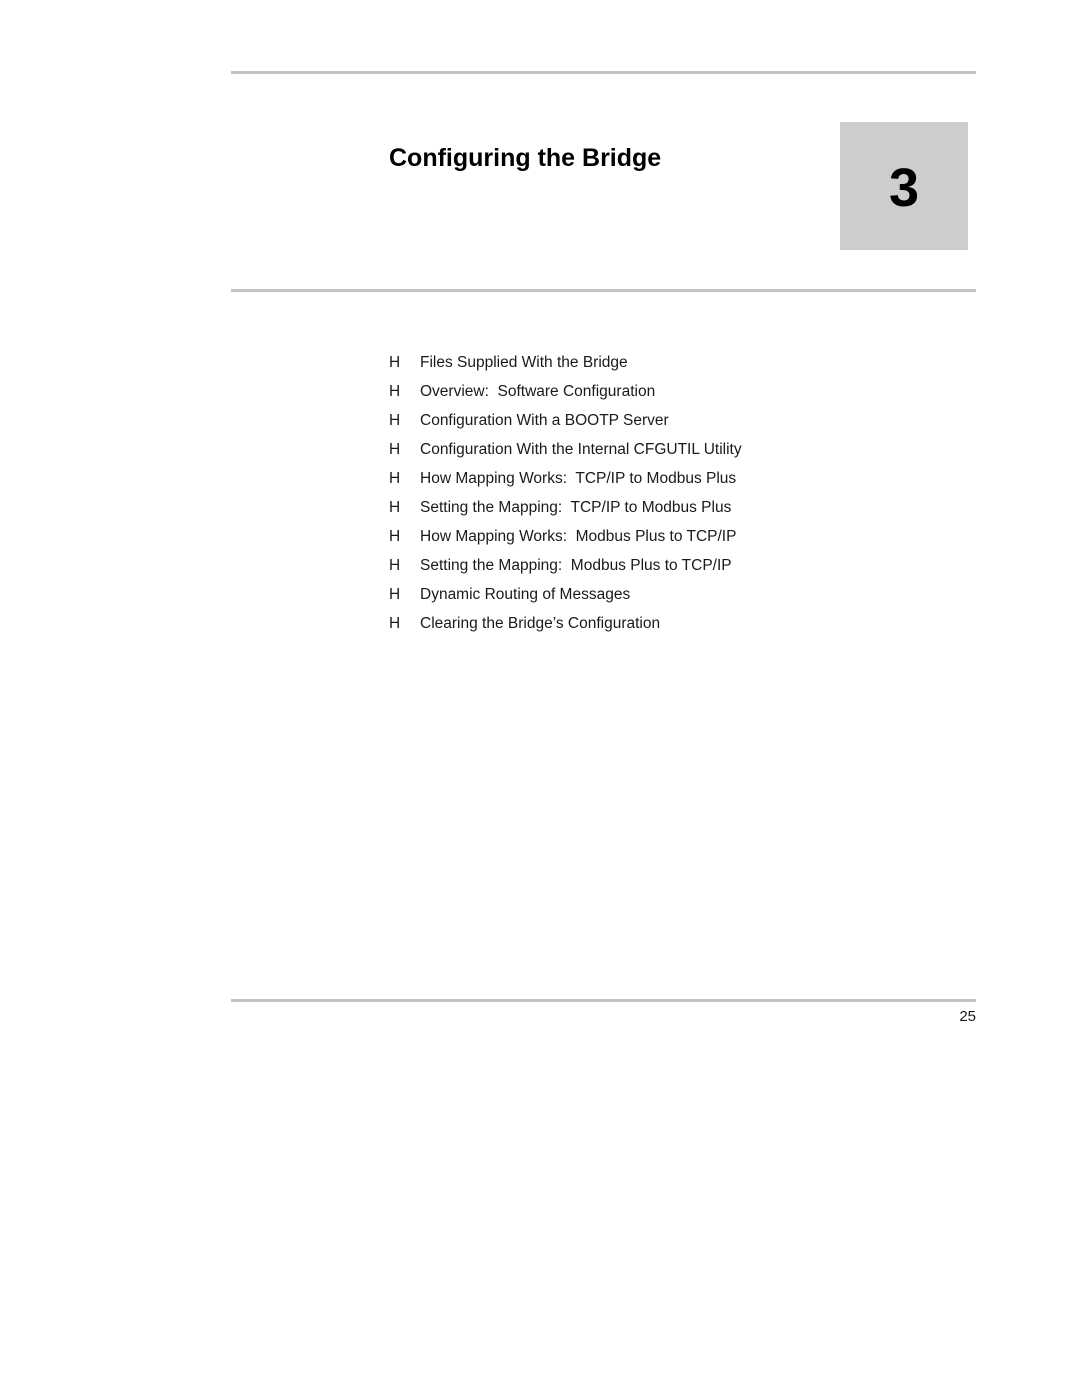  What do you see at coordinates (524, 362) in the screenshot?
I see `list-item-label: Files Supplied With the Bridge` at bounding box center [524, 362].